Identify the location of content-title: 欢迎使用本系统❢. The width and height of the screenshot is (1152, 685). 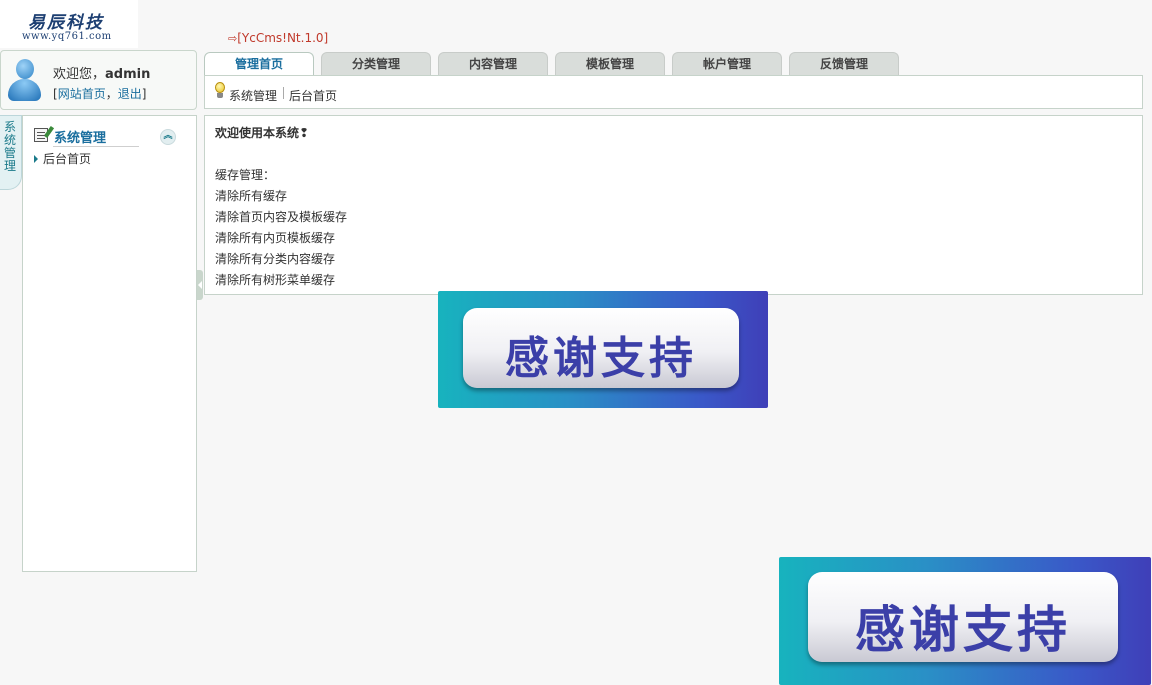
(262, 133).